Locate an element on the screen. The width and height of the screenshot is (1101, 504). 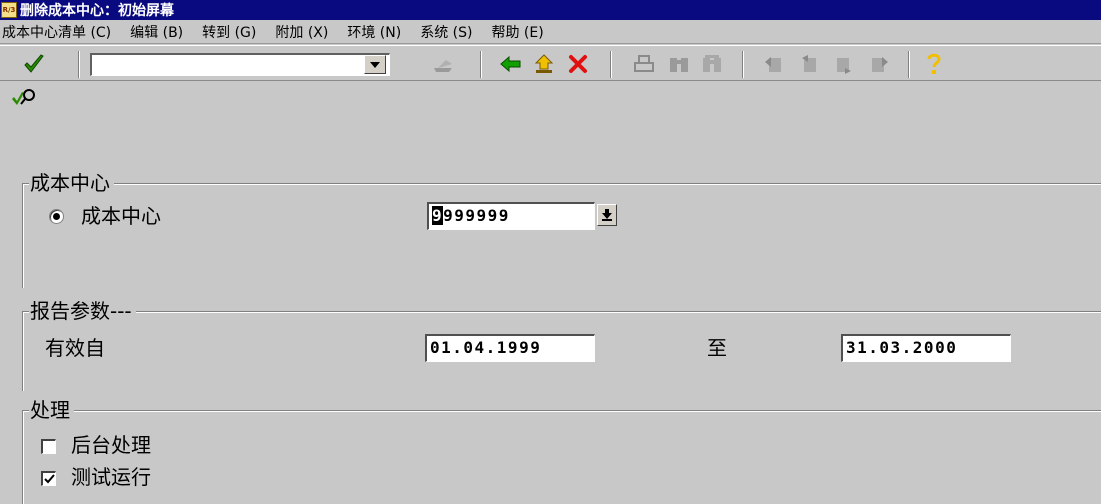
background-processing-checkbox is located at coordinates (48, 446).